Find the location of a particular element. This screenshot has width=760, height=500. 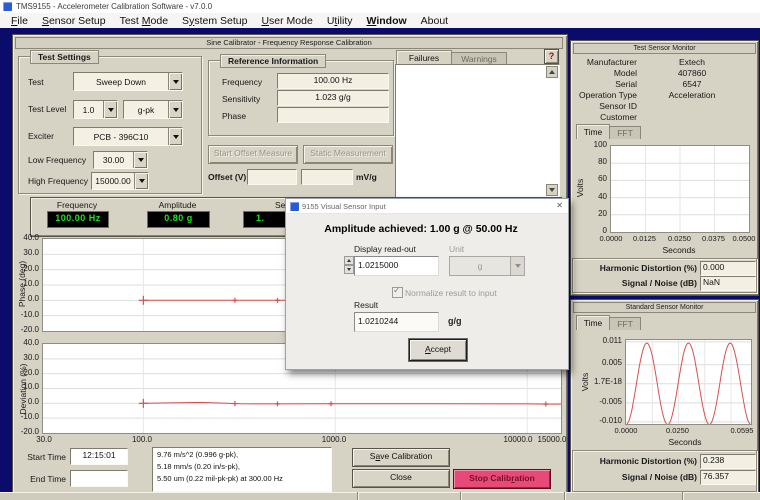

display-readout-label: Display read-out is located at coordinates (385, 249).